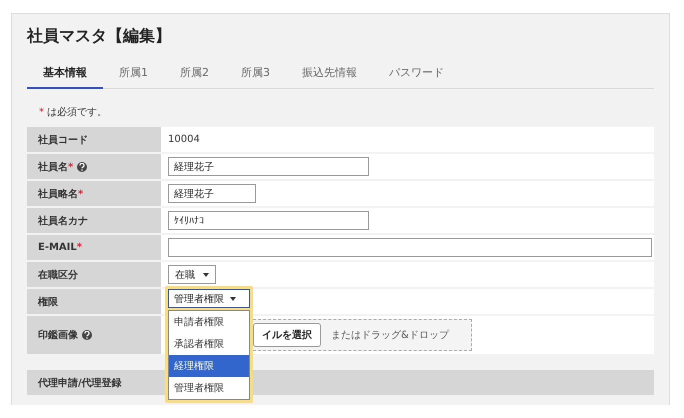 The width and height of the screenshot is (684, 418). What do you see at coordinates (410, 247) in the screenshot?
I see `text-field` at bounding box center [410, 247].